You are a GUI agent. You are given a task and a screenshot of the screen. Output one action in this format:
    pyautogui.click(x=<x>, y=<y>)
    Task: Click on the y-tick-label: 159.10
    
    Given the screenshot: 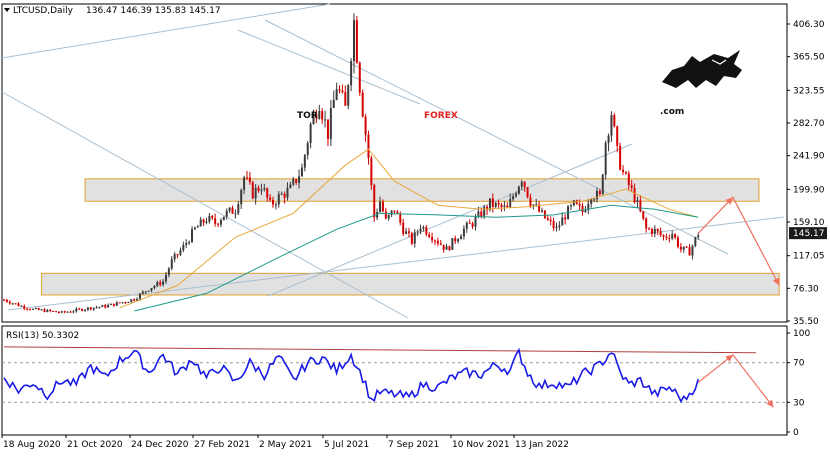 What is the action you would take?
    pyautogui.click(x=809, y=223)
    